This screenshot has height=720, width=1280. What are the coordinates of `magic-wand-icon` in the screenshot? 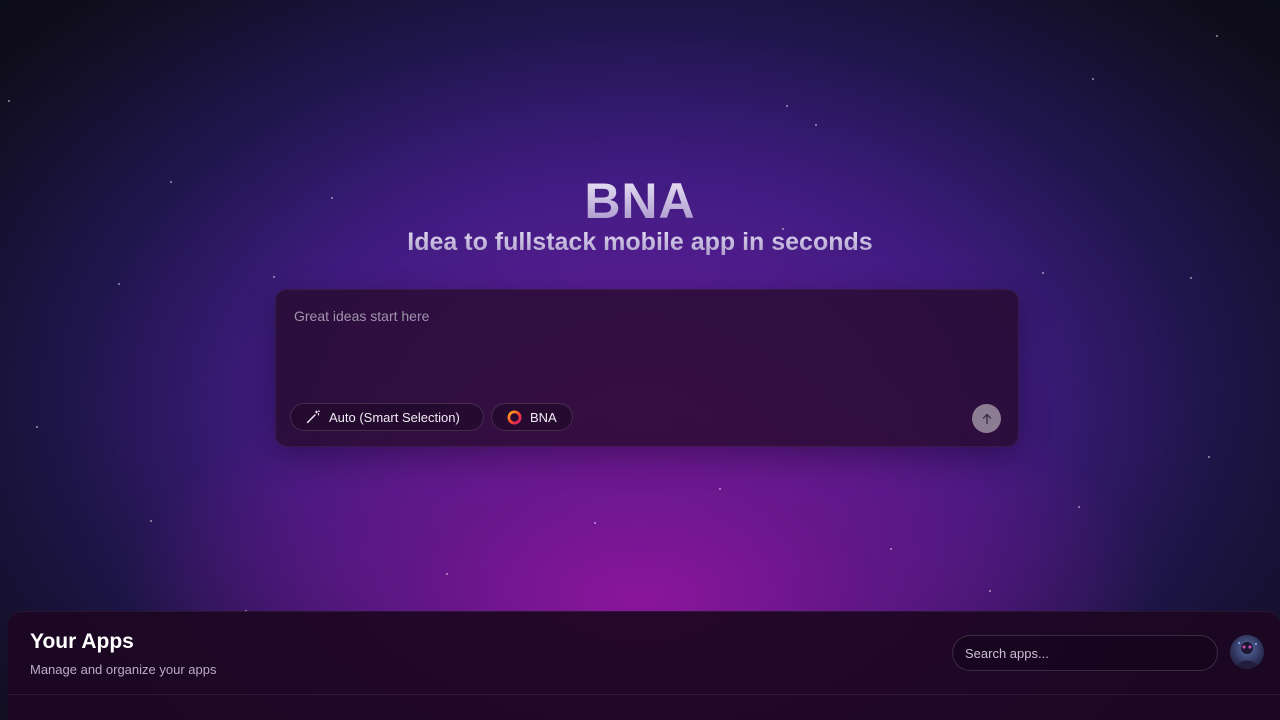 It's located at (313, 417).